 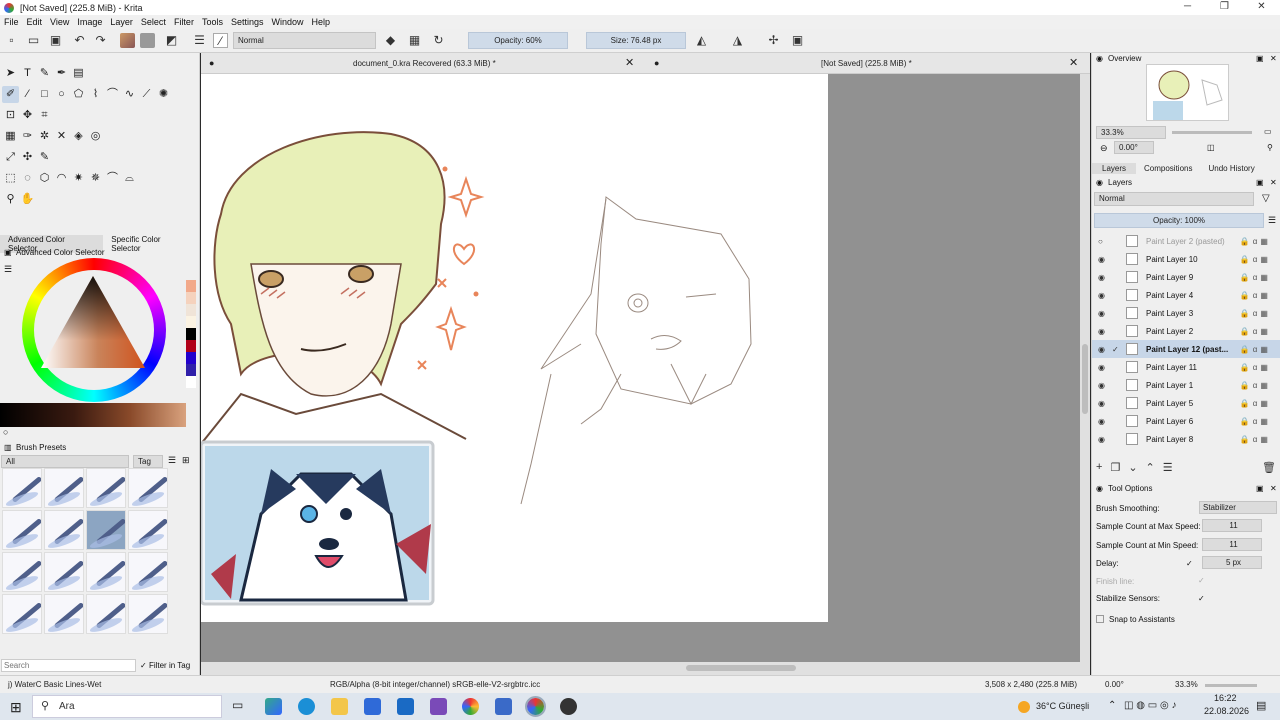 What do you see at coordinates (148, 461) in the screenshot?
I see `tag-button: Tag` at bounding box center [148, 461].